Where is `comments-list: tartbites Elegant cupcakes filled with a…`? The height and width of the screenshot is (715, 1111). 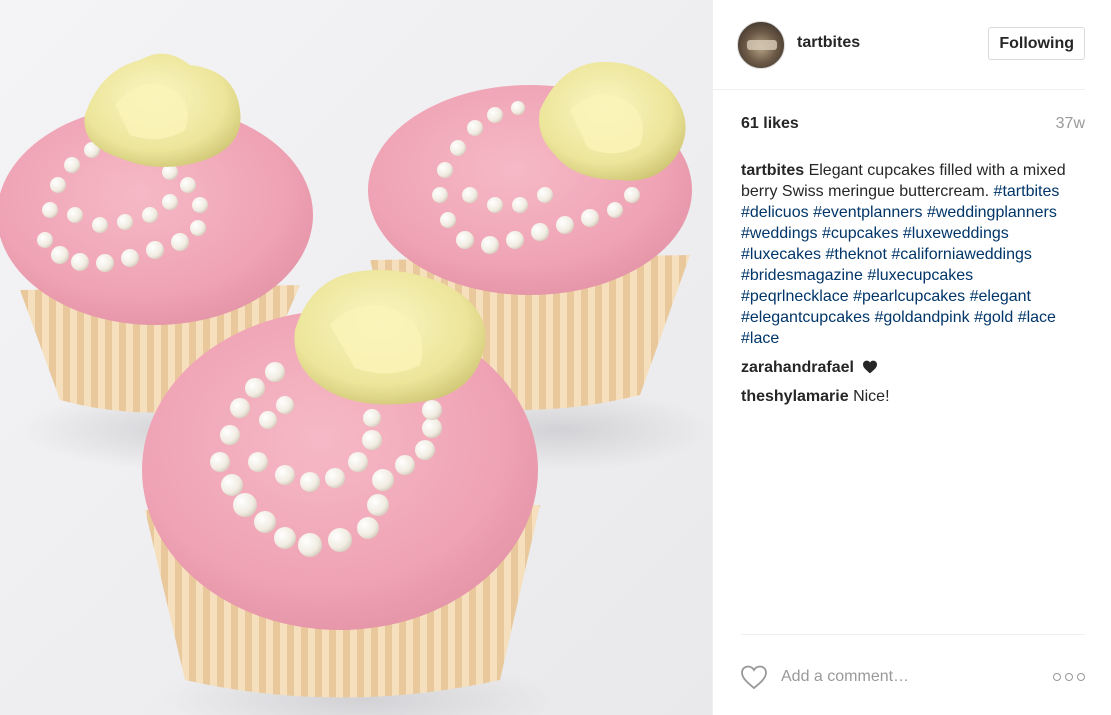 comments-list: tartbites Elegant cupcakes filled with a… is located at coordinates (913, 287).